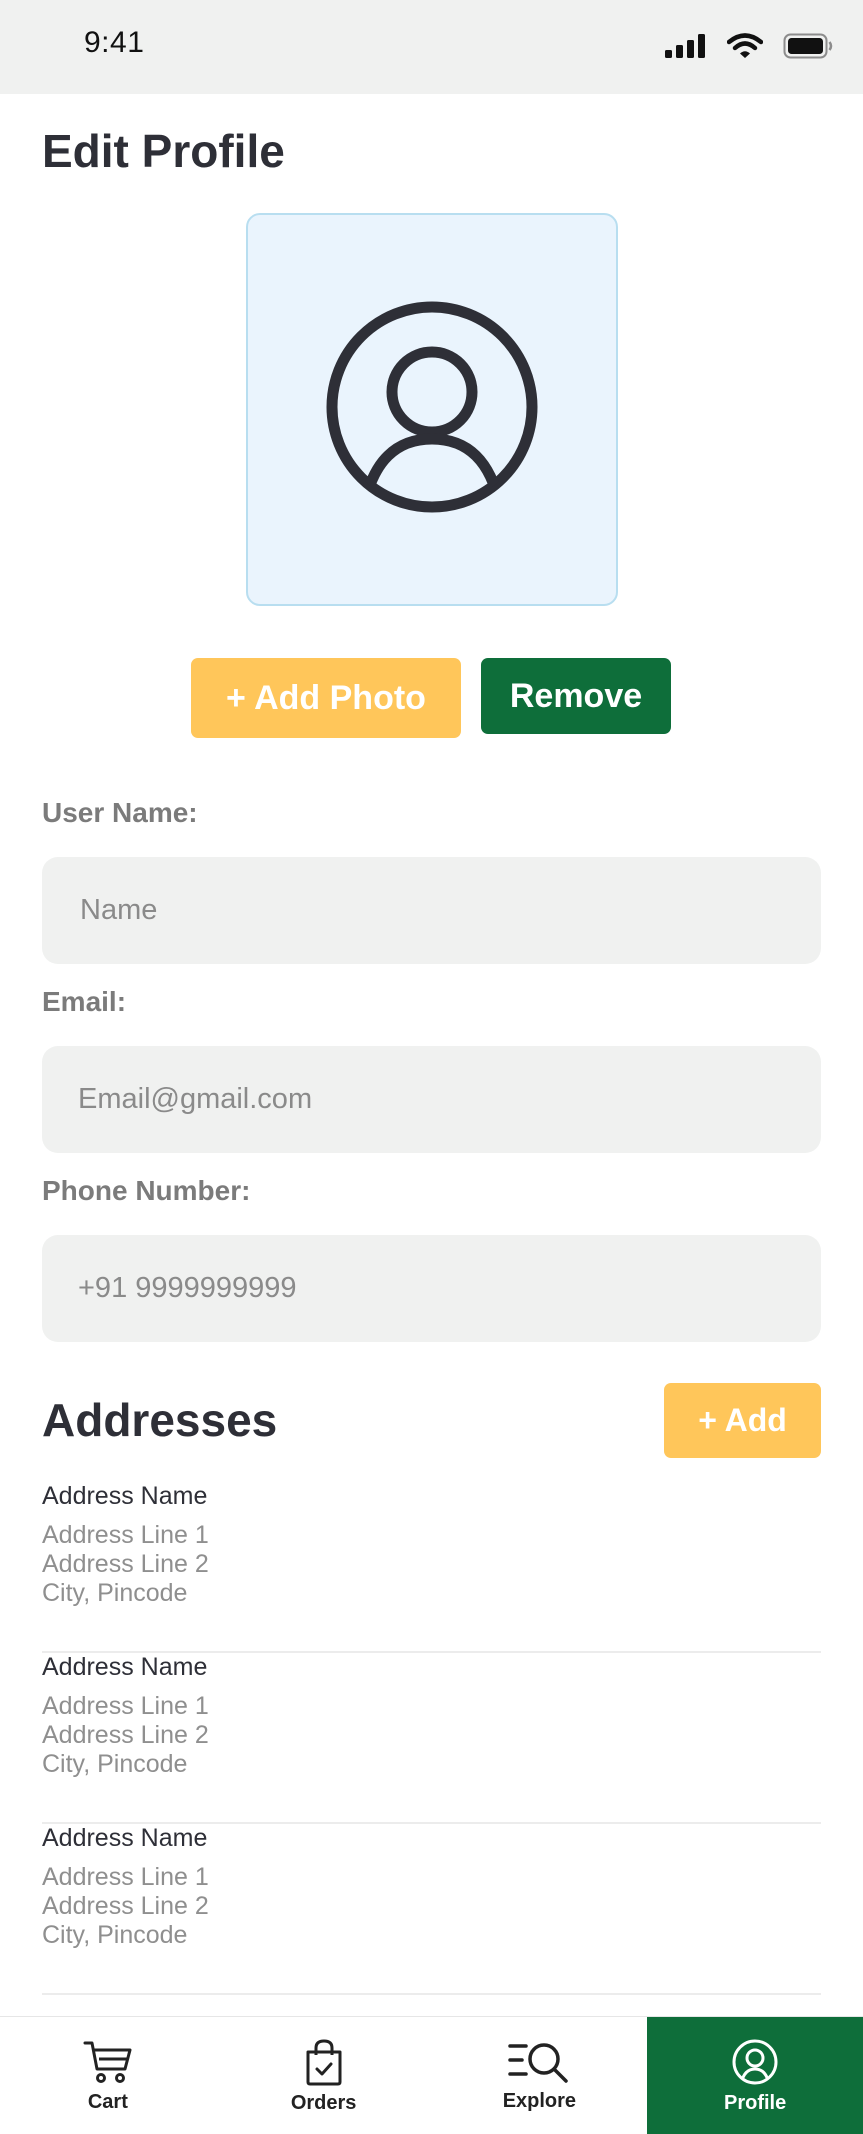 The height and width of the screenshot is (2134, 863). Describe the element at coordinates (160, 1420) in the screenshot. I see `addresses-title: Addresses` at that location.